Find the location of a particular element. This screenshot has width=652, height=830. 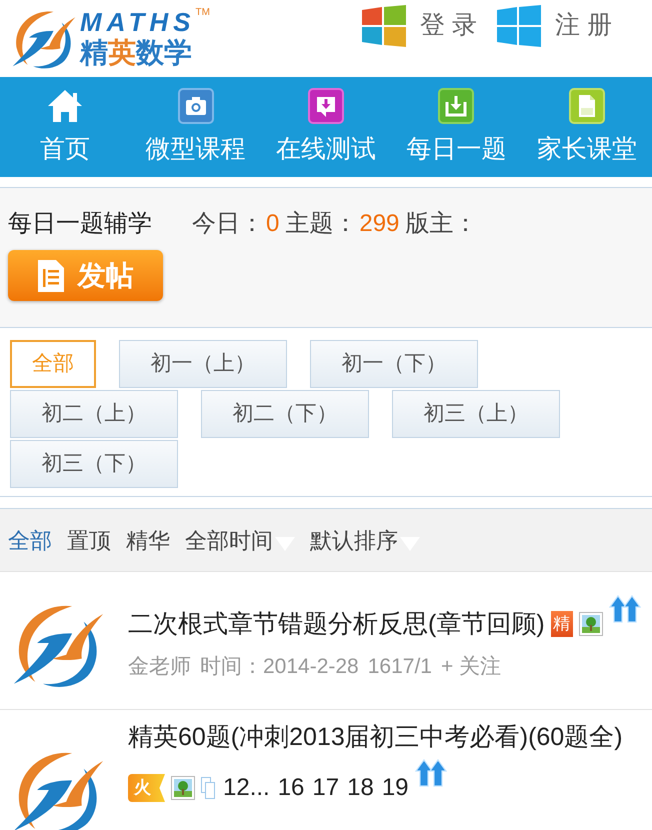

stat-label: 今日： is located at coordinates (228, 224).